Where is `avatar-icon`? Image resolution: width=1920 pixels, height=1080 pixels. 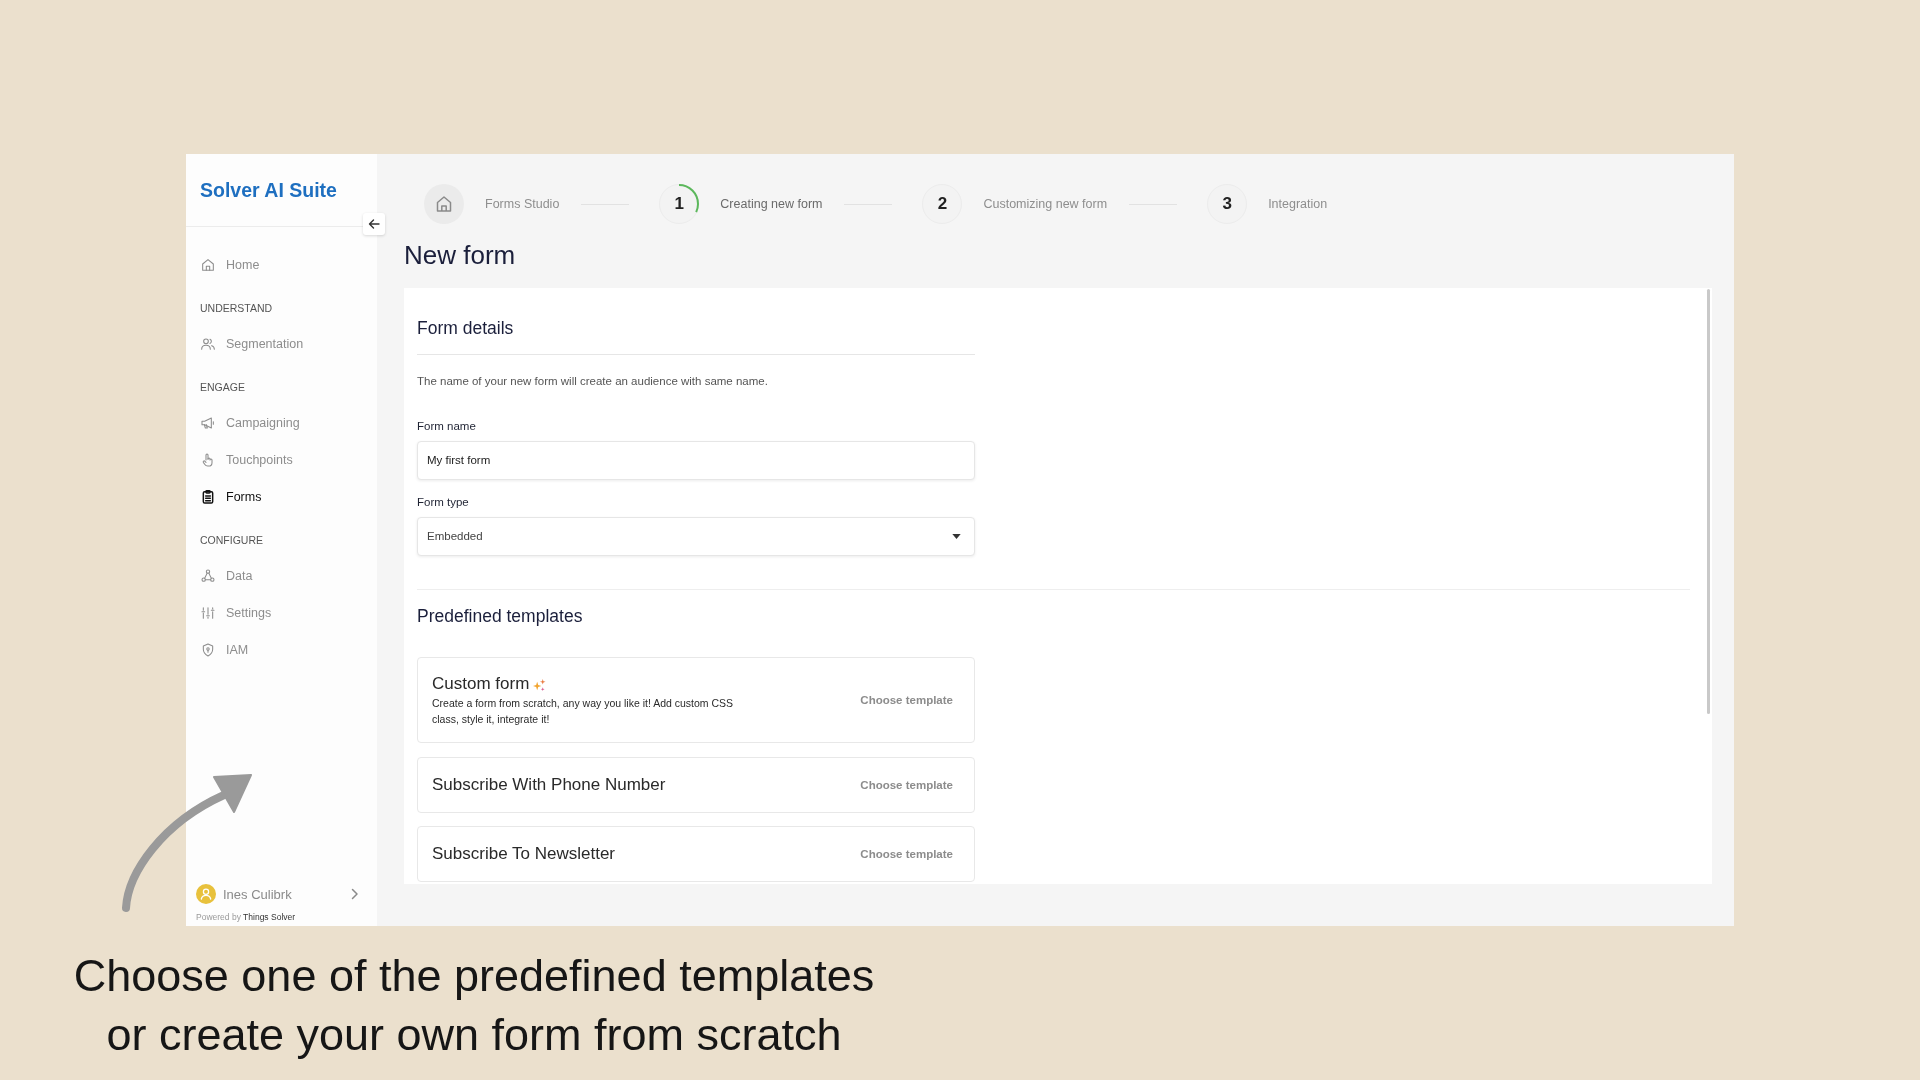
avatar-icon is located at coordinates (206, 894).